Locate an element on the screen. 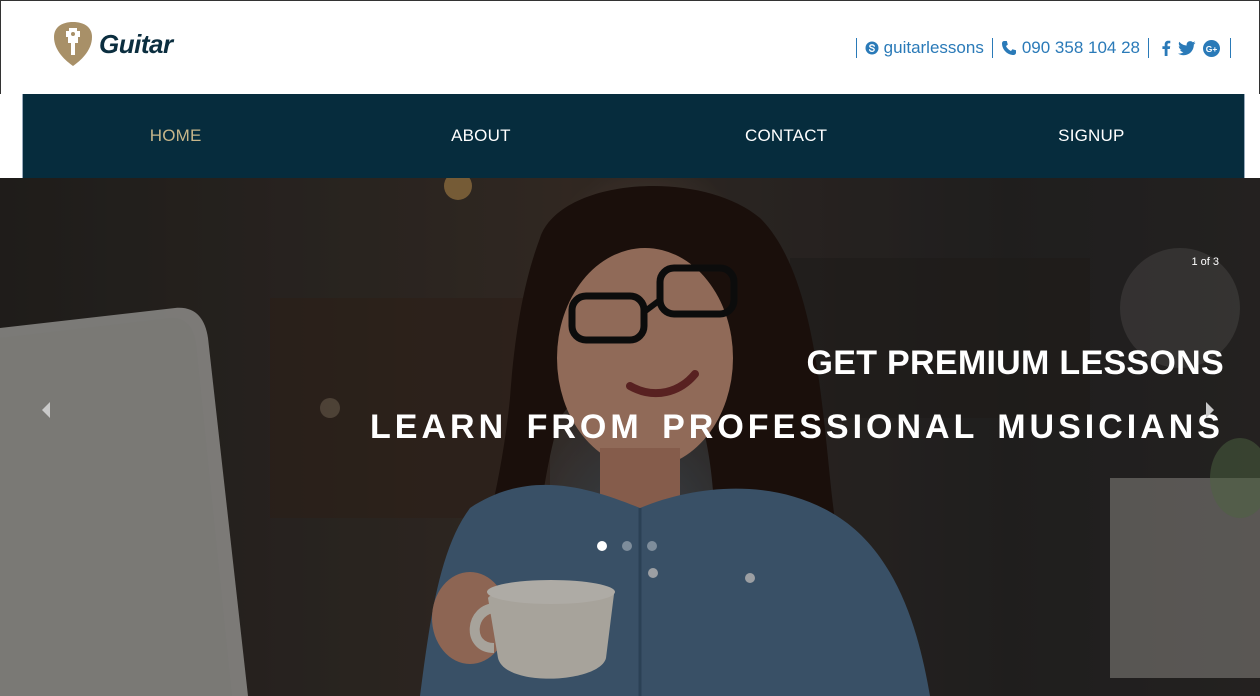  slide-counter: 1 of 3 is located at coordinates (1205, 262).